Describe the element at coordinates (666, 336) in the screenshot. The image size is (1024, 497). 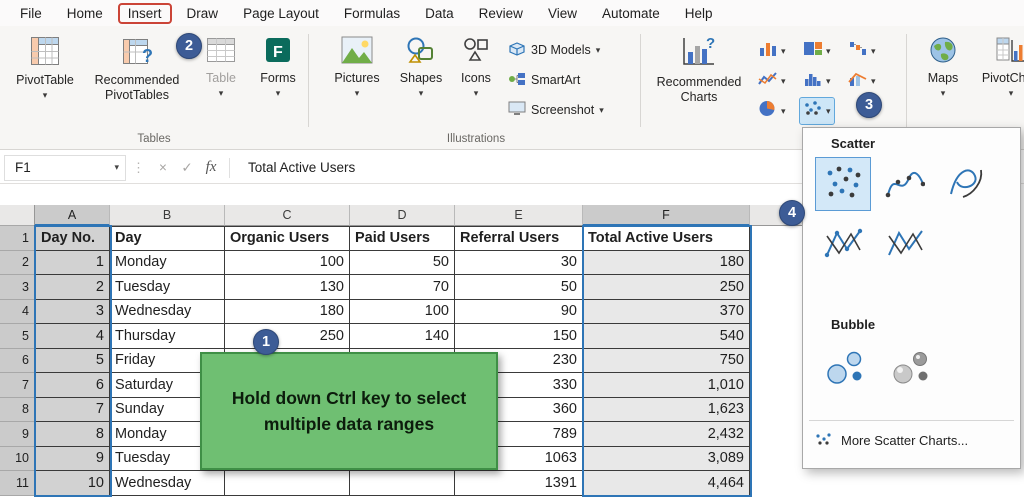
I see `cell-F5: 540` at that location.